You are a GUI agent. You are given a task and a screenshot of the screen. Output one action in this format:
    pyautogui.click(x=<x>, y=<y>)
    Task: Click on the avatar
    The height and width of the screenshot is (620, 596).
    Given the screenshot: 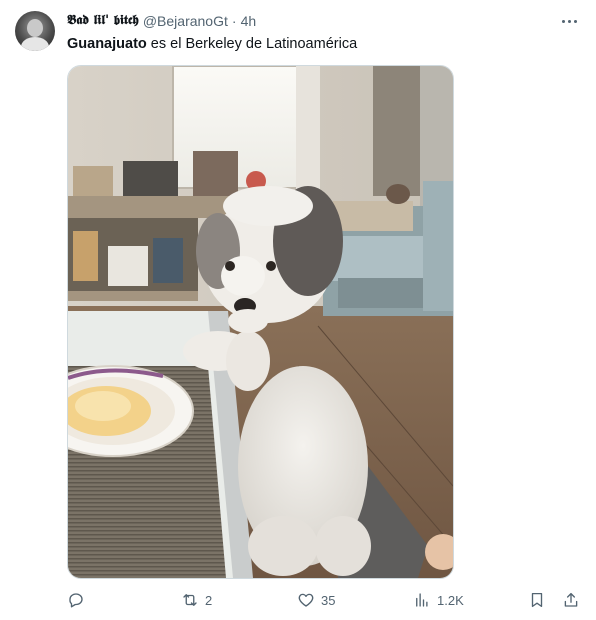 What is the action you would take?
    pyautogui.click(x=35, y=31)
    